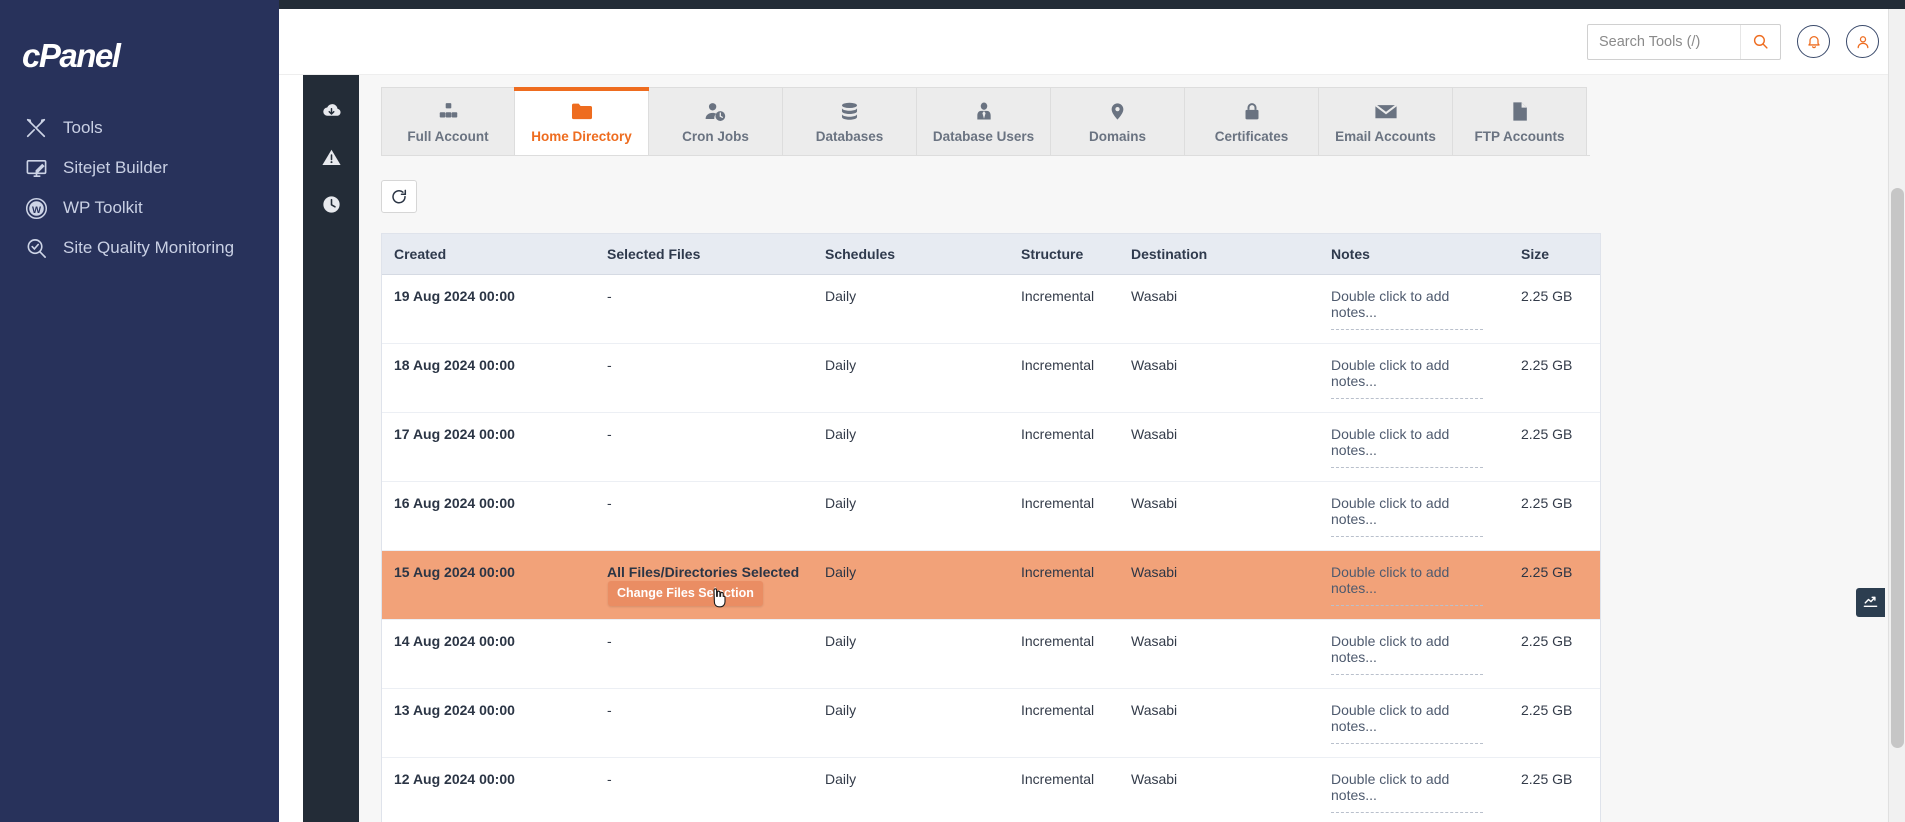 This screenshot has height=822, width=1905. I want to click on sidebar-item-site-quality-monitoring: Site Quality Monitoring, so click(139, 248).